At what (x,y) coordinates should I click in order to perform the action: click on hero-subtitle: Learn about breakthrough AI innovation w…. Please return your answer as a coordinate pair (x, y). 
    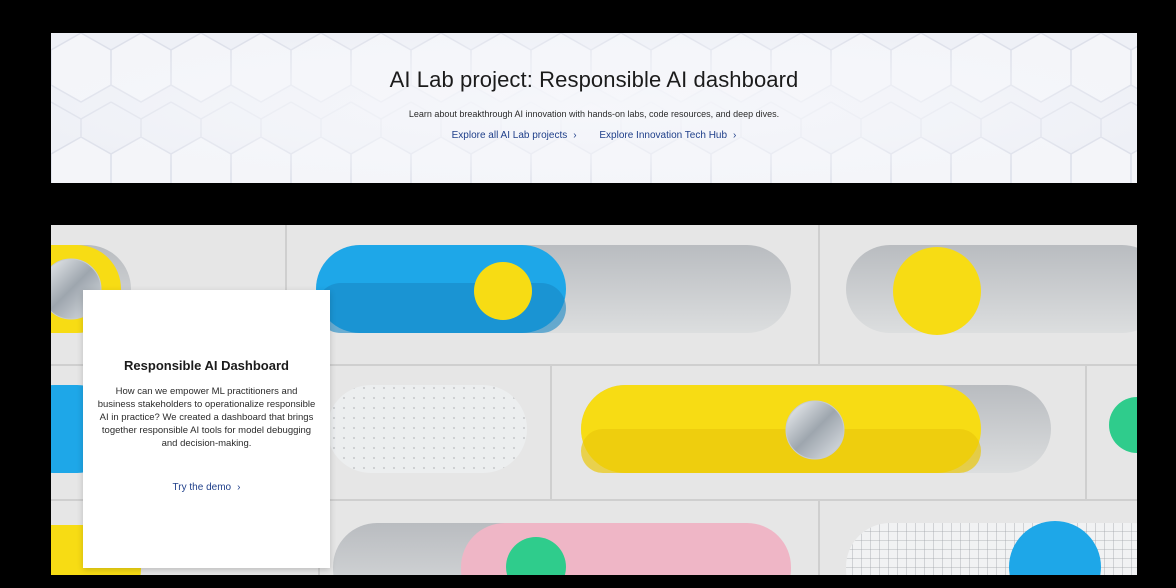
    Looking at the image, I should click on (594, 114).